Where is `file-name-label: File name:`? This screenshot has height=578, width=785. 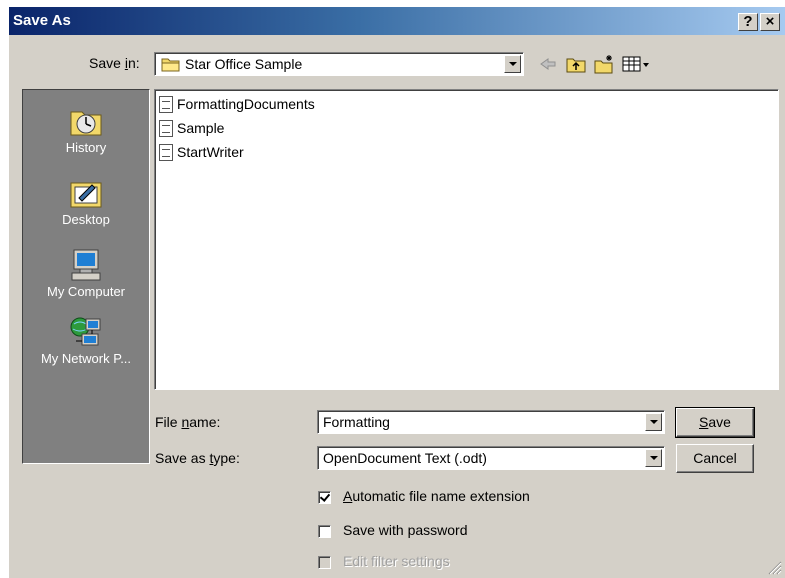 file-name-label: File name: is located at coordinates (188, 422).